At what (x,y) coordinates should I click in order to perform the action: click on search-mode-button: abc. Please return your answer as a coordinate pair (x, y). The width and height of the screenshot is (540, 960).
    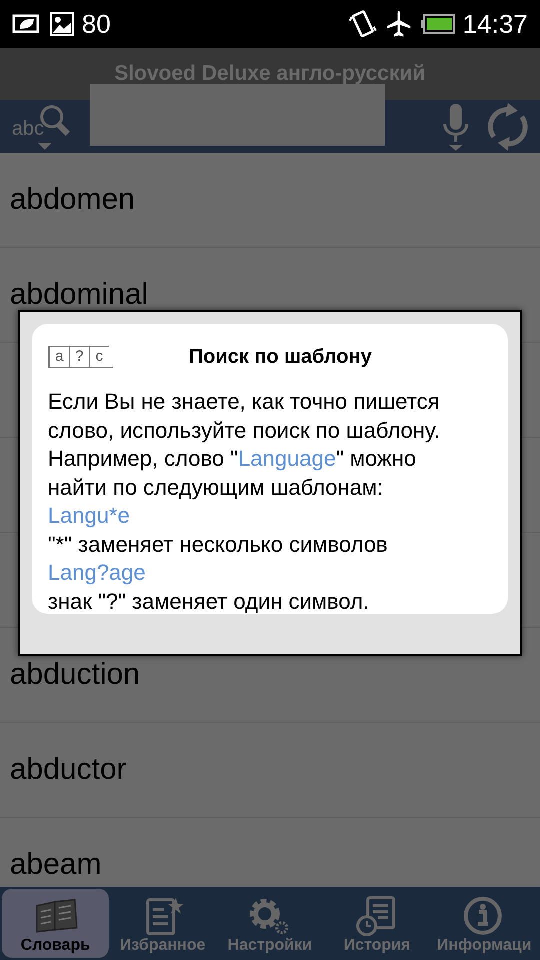
    Looking at the image, I should click on (43, 126).